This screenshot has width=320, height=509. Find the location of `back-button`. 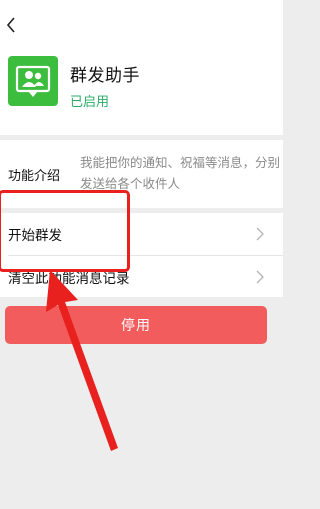

back-button is located at coordinates (11, 25).